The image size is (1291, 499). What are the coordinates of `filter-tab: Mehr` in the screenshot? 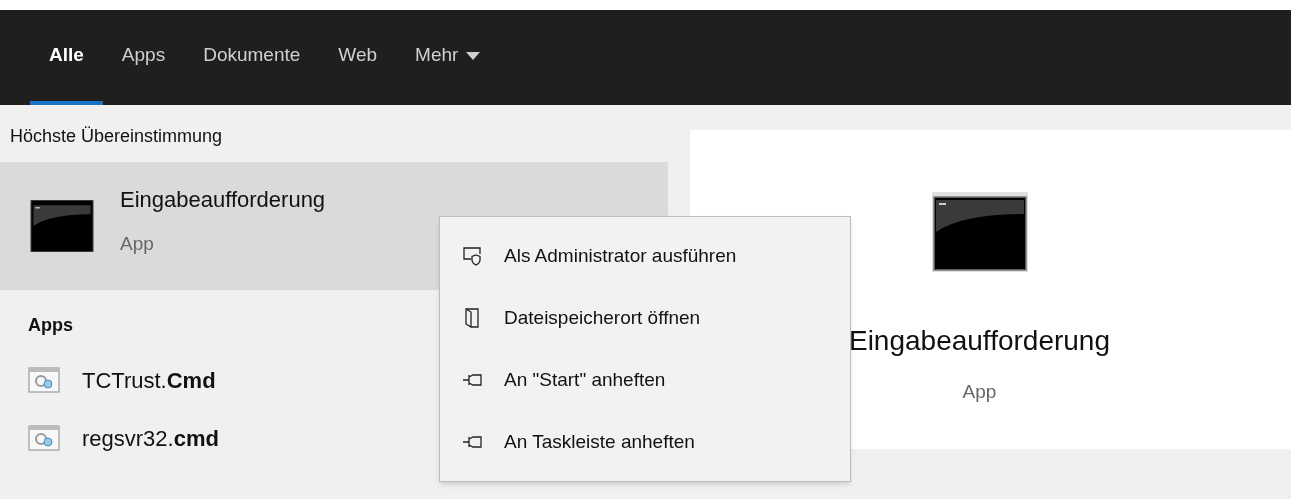 It's located at (448, 57).